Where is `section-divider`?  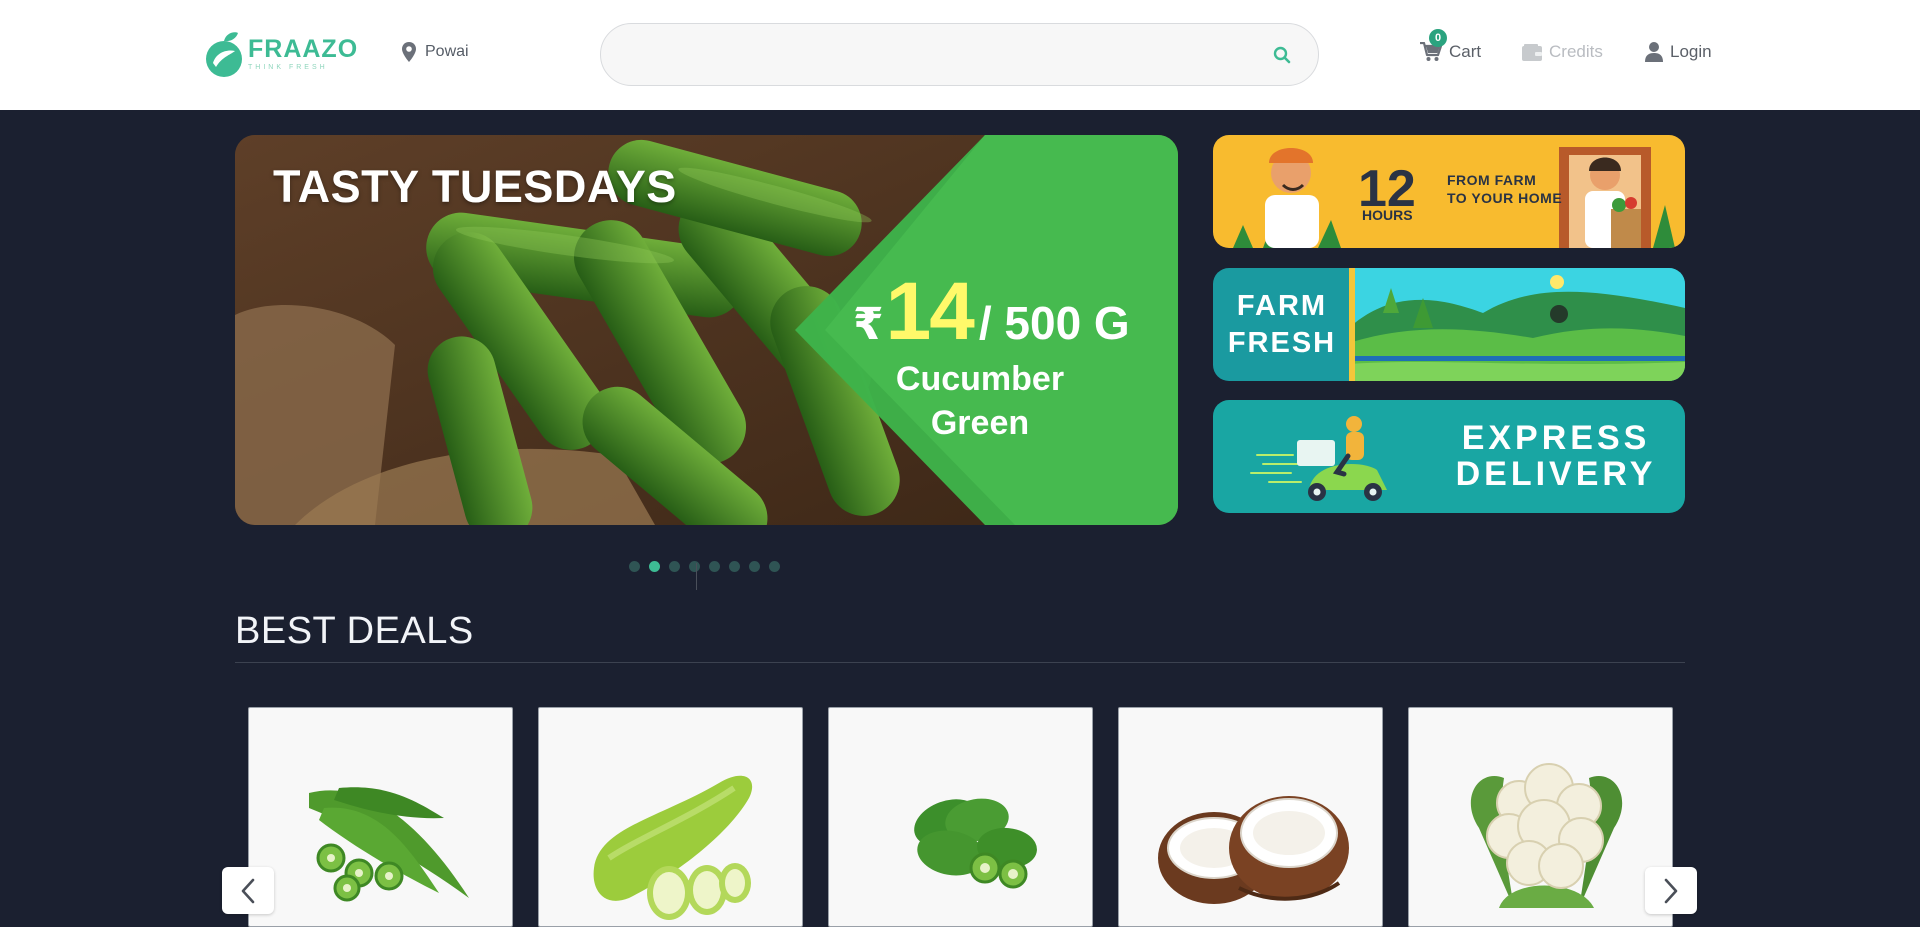
section-divider is located at coordinates (960, 662).